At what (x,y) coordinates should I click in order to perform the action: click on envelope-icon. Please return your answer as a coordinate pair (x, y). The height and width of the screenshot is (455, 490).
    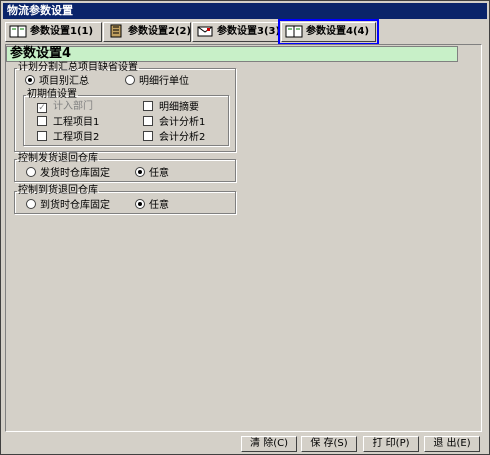
    Looking at the image, I should click on (205, 31).